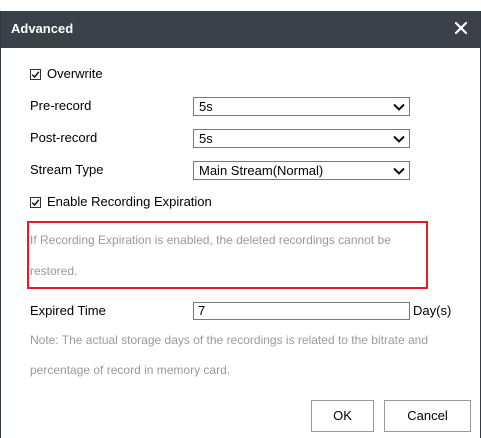 The height and width of the screenshot is (438, 481). What do you see at coordinates (206, 106) in the screenshot?
I see `pre-record-value: 5s` at bounding box center [206, 106].